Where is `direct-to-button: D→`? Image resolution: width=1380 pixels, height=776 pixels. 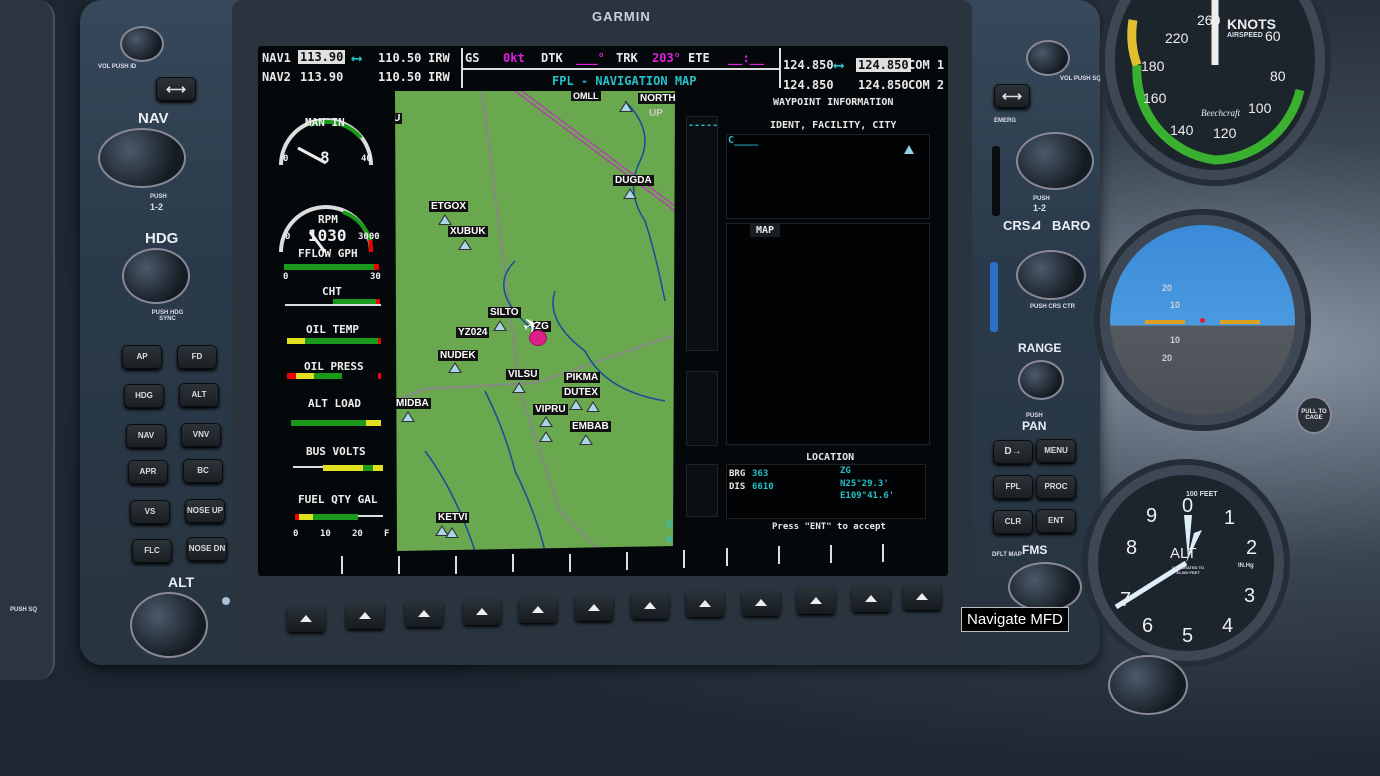
direct-to-button: D→ is located at coordinates (1013, 452).